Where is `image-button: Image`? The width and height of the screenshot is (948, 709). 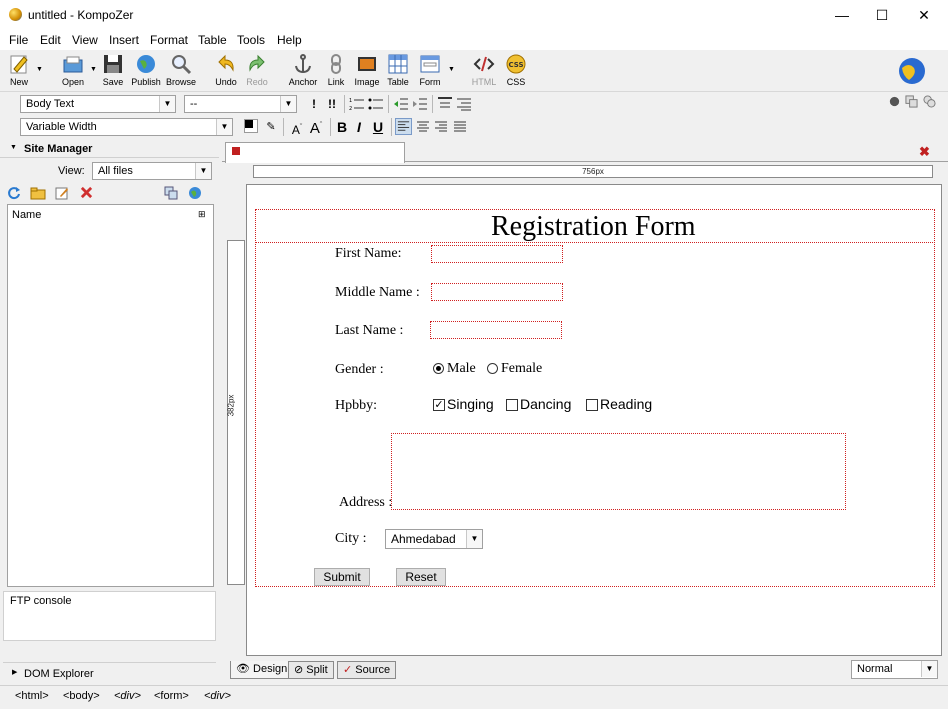
image-button: Image is located at coordinates (367, 72).